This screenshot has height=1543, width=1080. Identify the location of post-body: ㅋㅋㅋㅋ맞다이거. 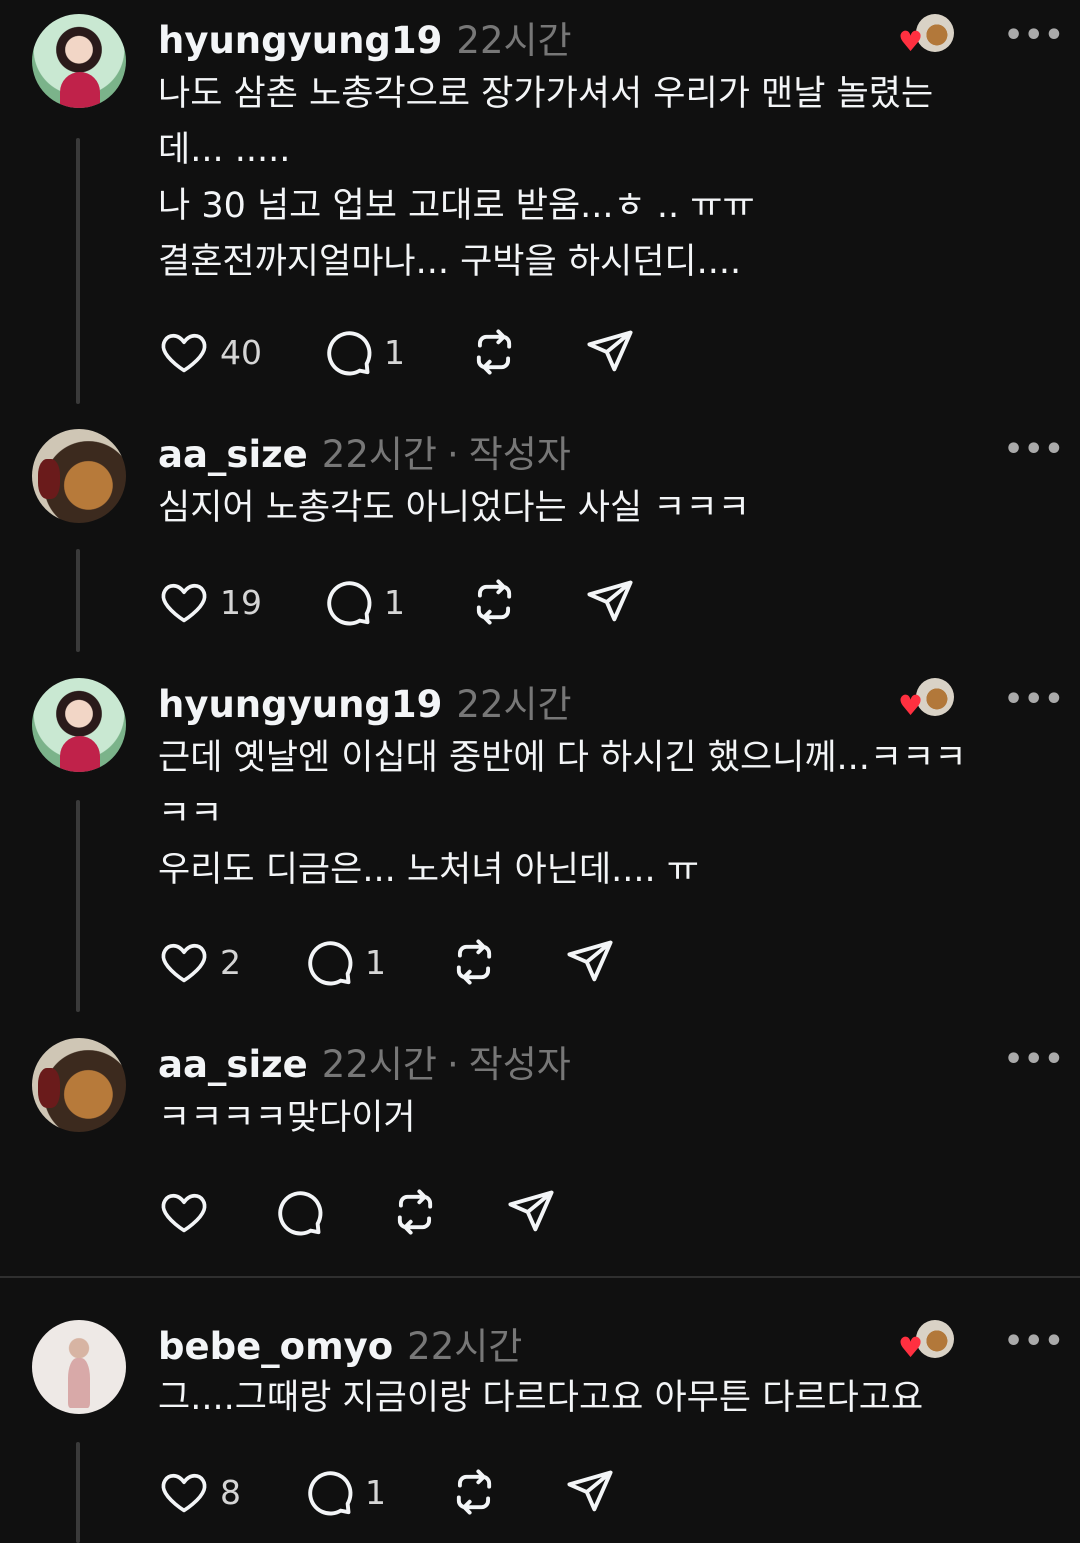
(598, 1118).